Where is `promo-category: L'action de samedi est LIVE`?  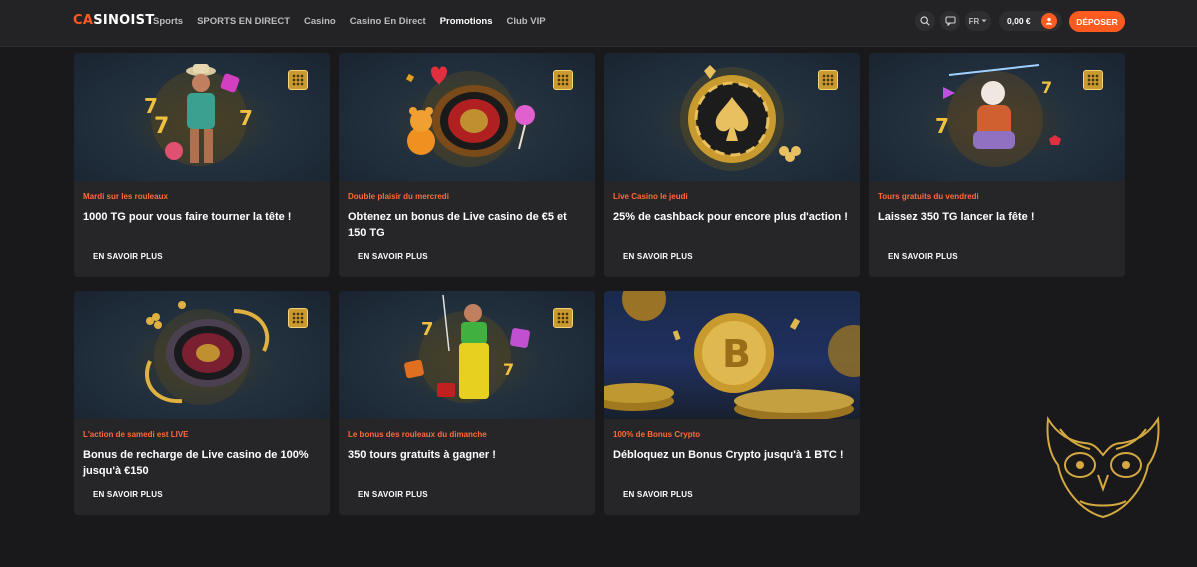 promo-category: L'action de samedi est LIVE is located at coordinates (136, 434).